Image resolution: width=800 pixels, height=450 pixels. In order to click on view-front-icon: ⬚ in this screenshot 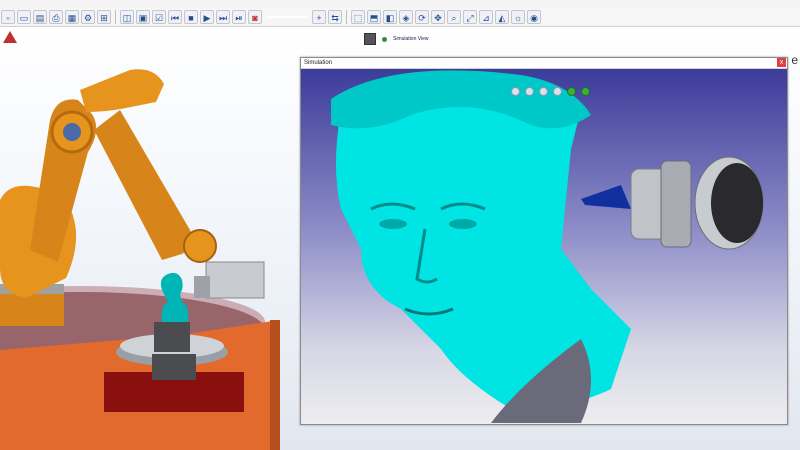, I will do `click(358, 17)`.